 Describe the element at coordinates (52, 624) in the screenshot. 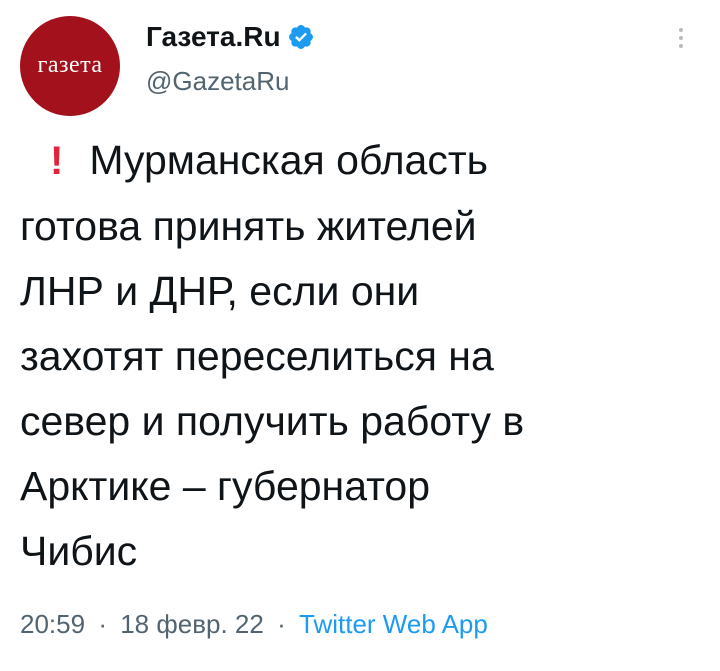

I see `tweet-time: 20:59` at that location.